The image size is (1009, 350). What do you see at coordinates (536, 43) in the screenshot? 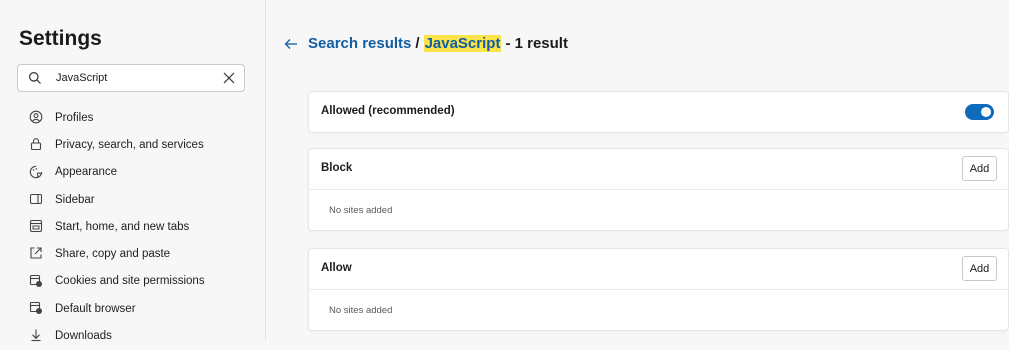
I see `result-count: - 1 result` at bounding box center [536, 43].